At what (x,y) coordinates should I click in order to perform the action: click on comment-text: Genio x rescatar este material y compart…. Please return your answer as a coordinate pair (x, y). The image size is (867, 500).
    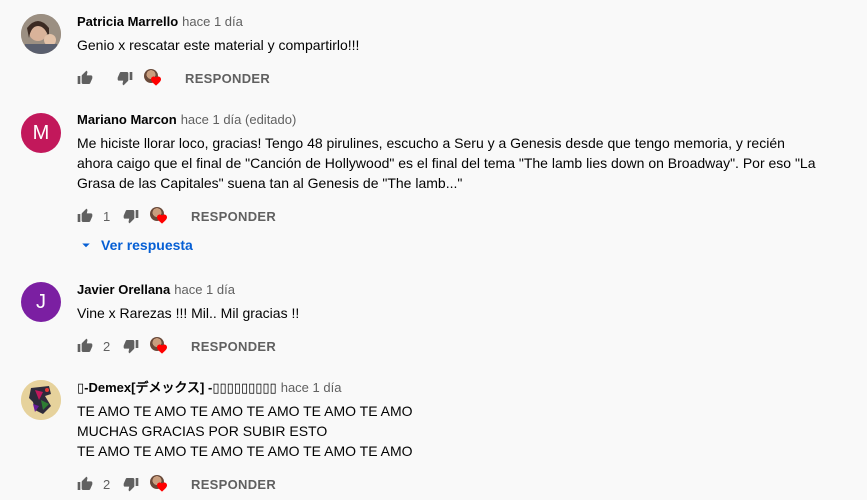
    Looking at the image, I should click on (462, 45).